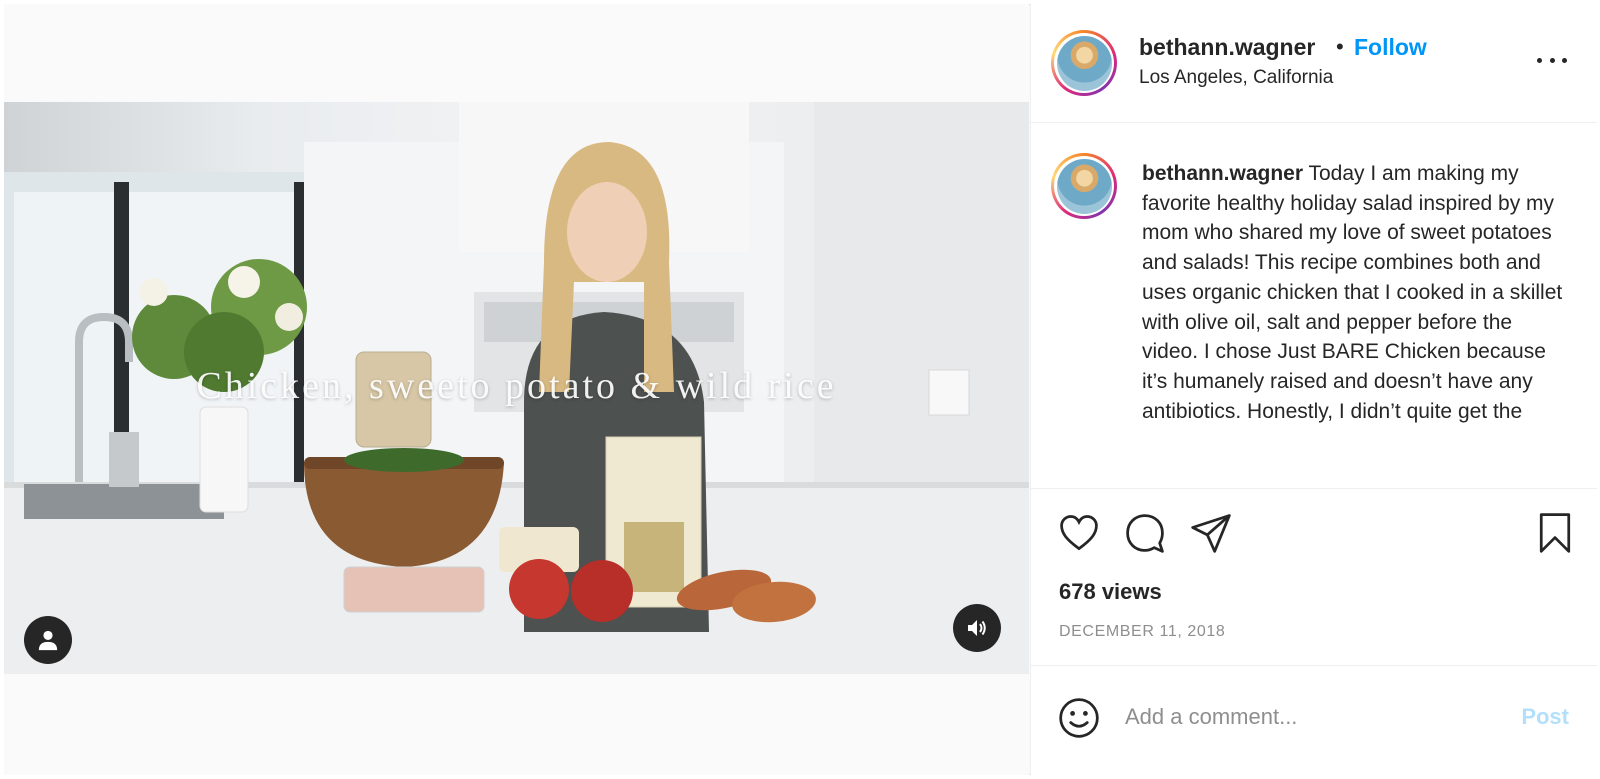 Image resolution: width=1600 pixels, height=779 pixels. Describe the element at coordinates (1211, 533) in the screenshot. I see `share-icon` at that location.